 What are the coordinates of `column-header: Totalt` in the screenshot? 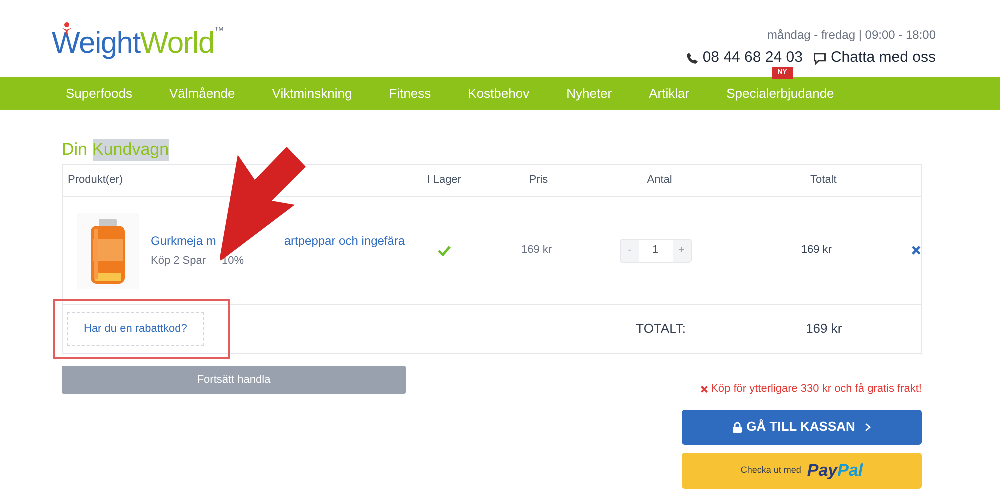 It's located at (824, 180).